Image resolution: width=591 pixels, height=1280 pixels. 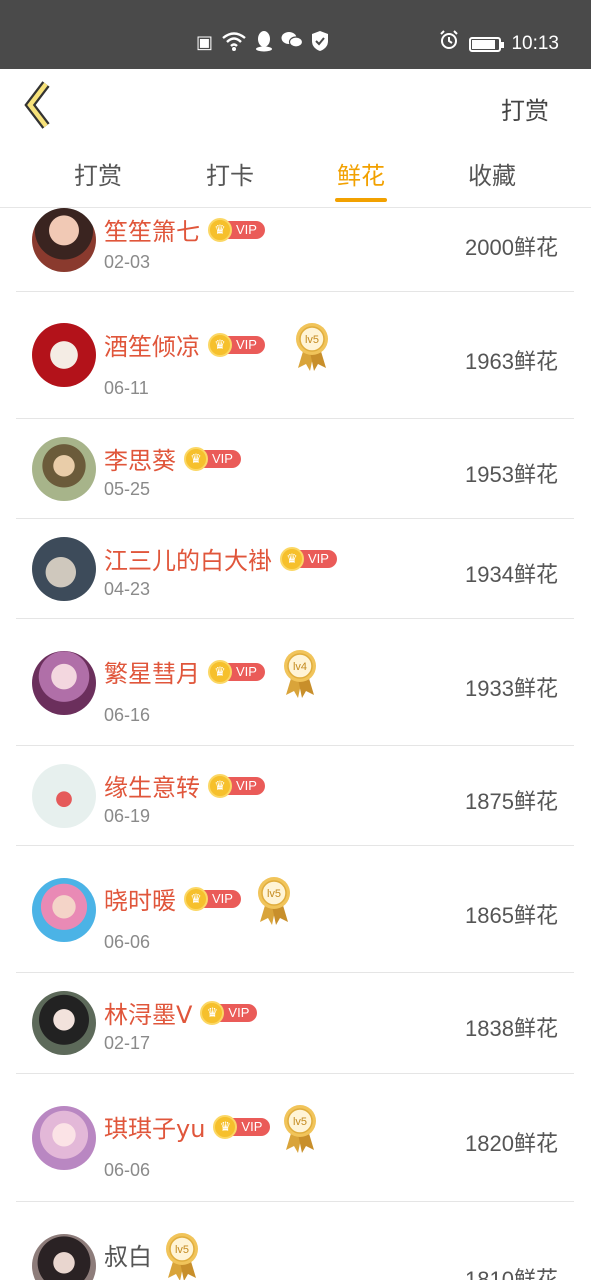 I want to click on tab-reward: 打赏, so click(x=98, y=173).